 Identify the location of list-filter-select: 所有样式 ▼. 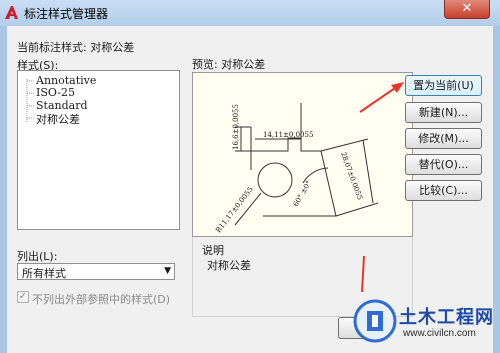
(96, 271).